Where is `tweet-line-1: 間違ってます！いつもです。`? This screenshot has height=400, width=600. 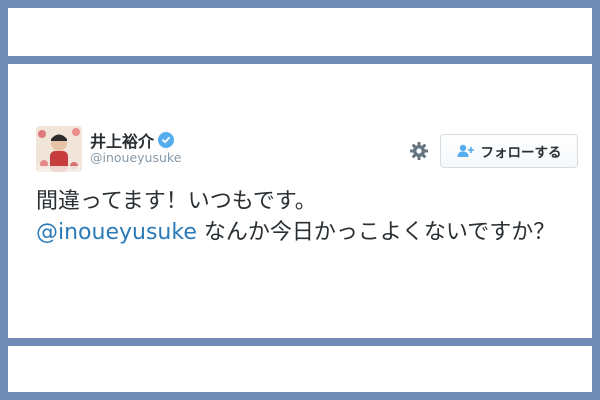 tweet-line-1: 間違ってます！いつもです。 is located at coordinates (176, 201).